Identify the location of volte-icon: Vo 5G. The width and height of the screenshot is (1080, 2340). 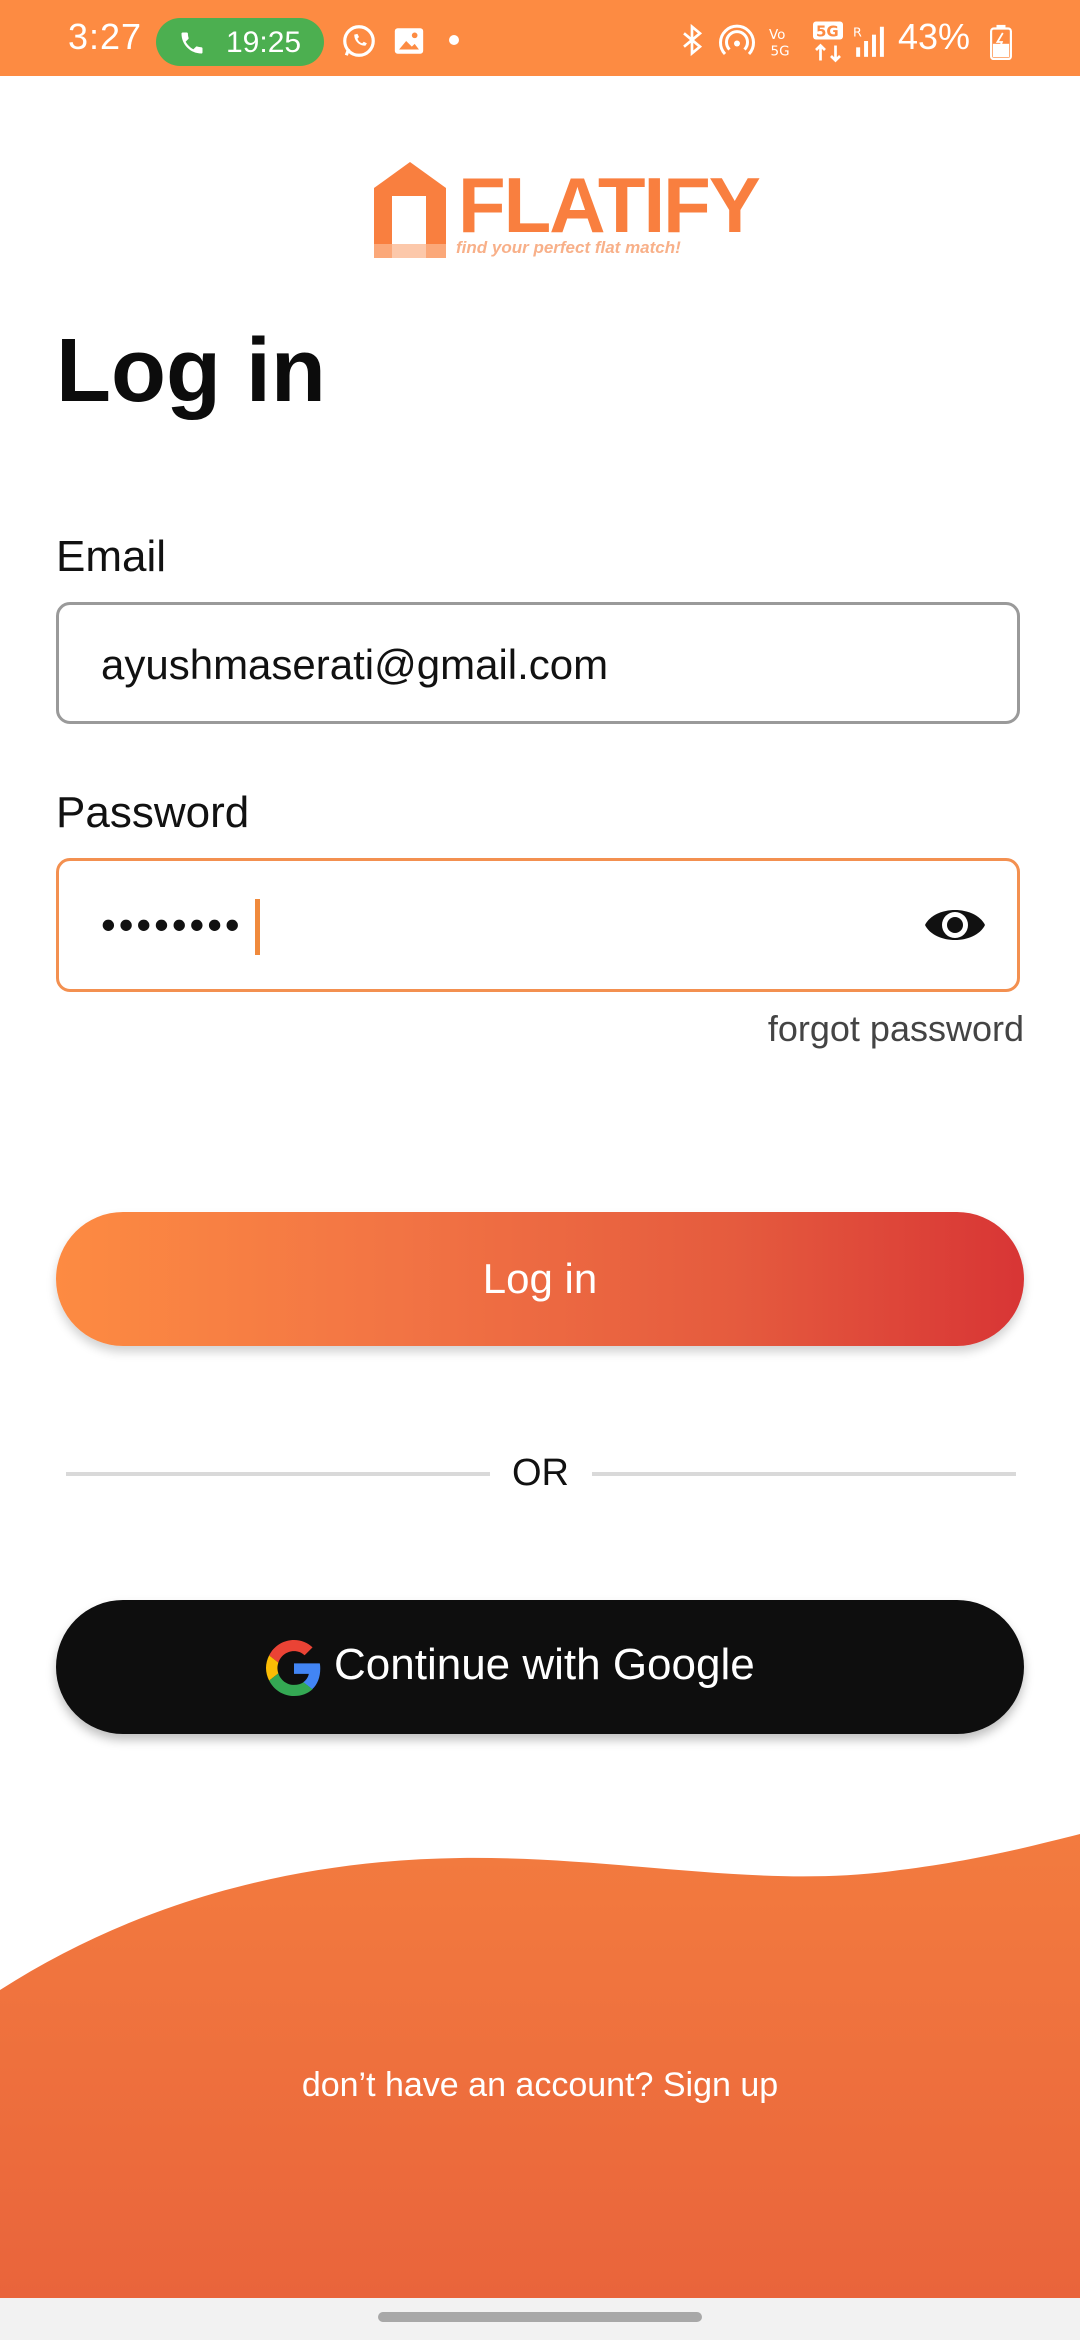
(779, 43).